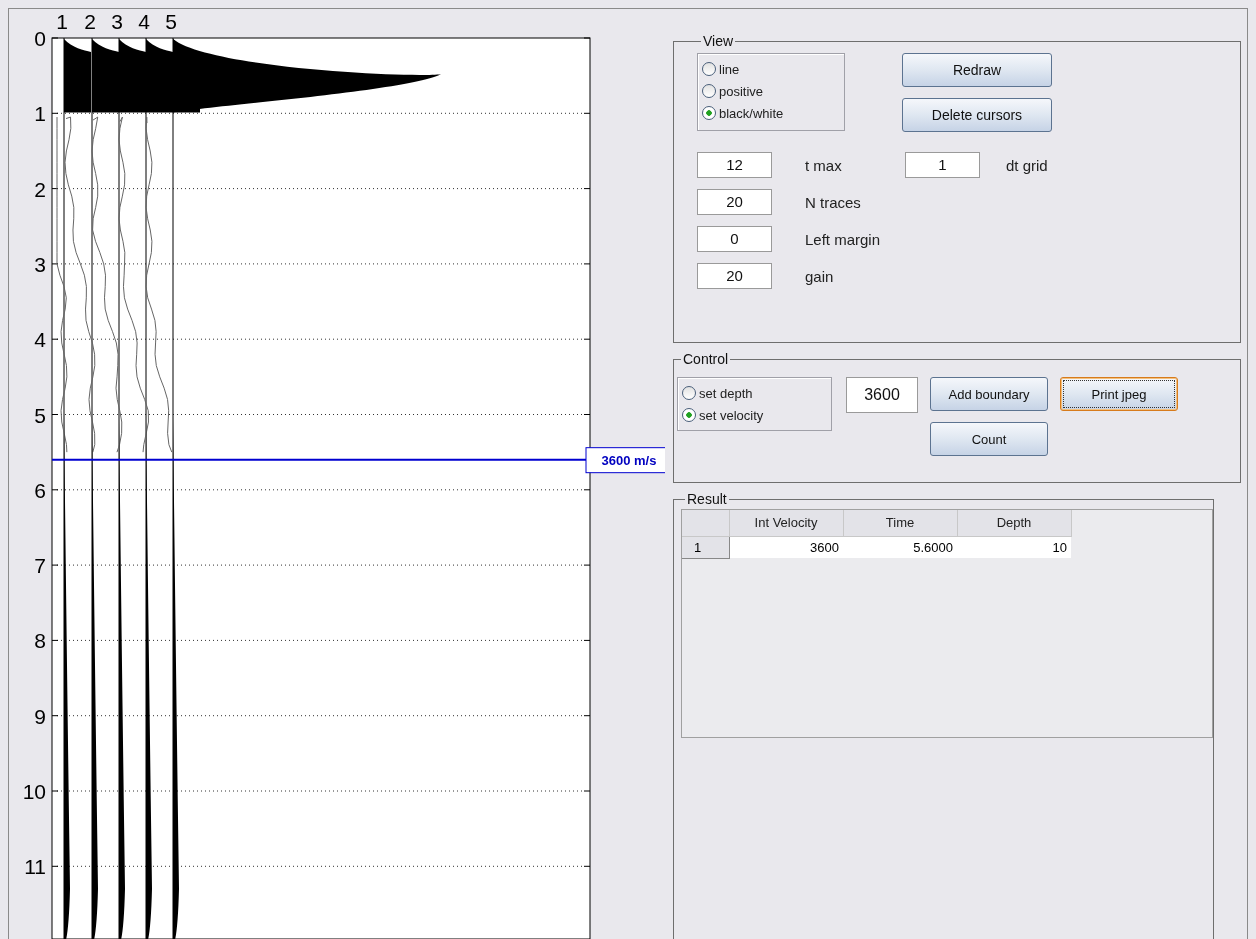 This screenshot has width=1256, height=939. I want to click on panel-title: Control, so click(706, 359).